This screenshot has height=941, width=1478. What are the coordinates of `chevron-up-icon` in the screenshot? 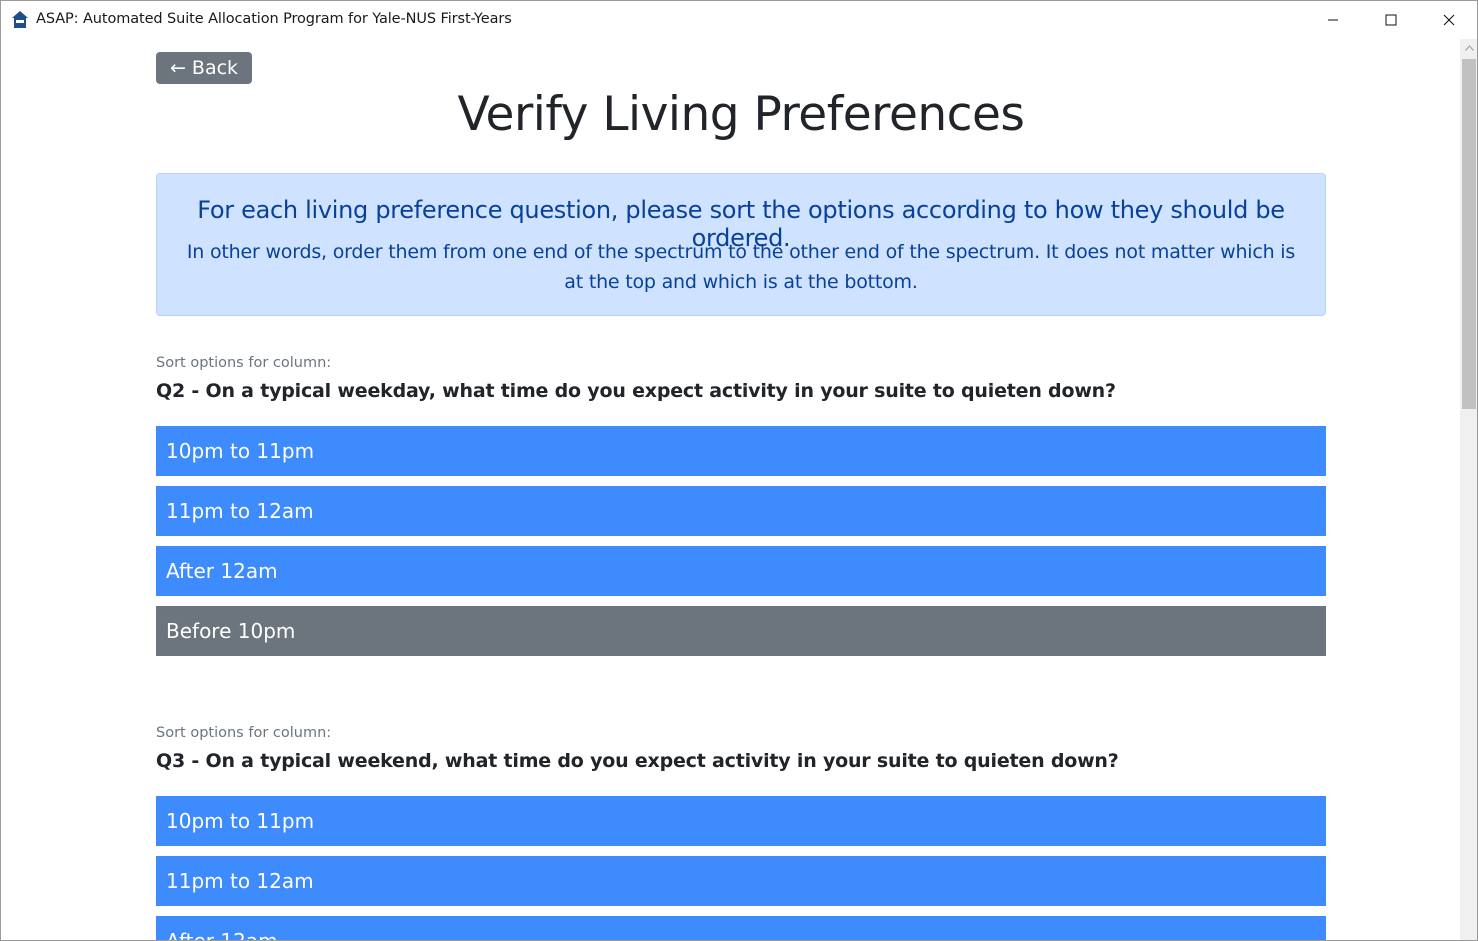 It's located at (1469, 47).